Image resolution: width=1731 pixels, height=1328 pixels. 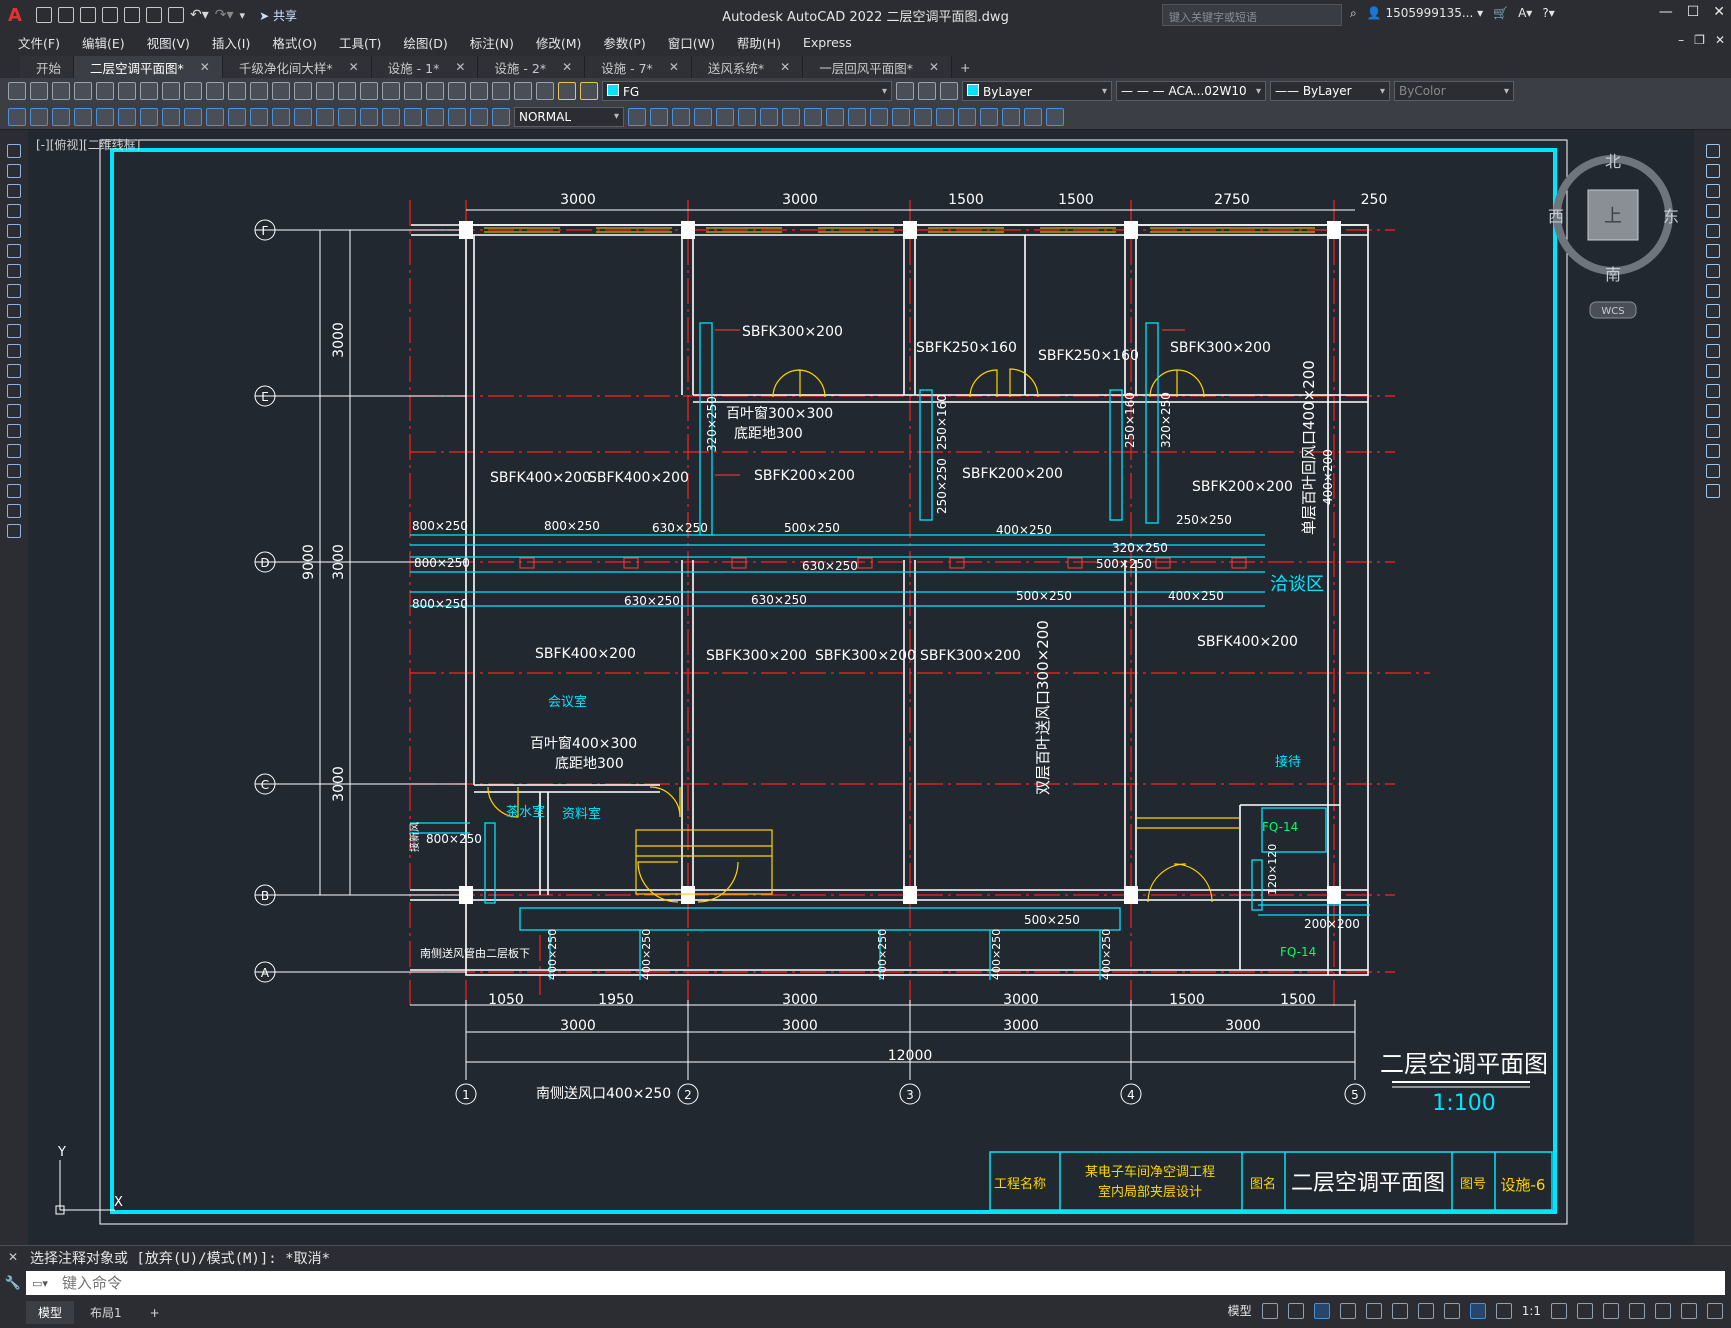 What do you see at coordinates (1240, 1310) in the screenshot?
I see `model-space-label: 模型` at bounding box center [1240, 1310].